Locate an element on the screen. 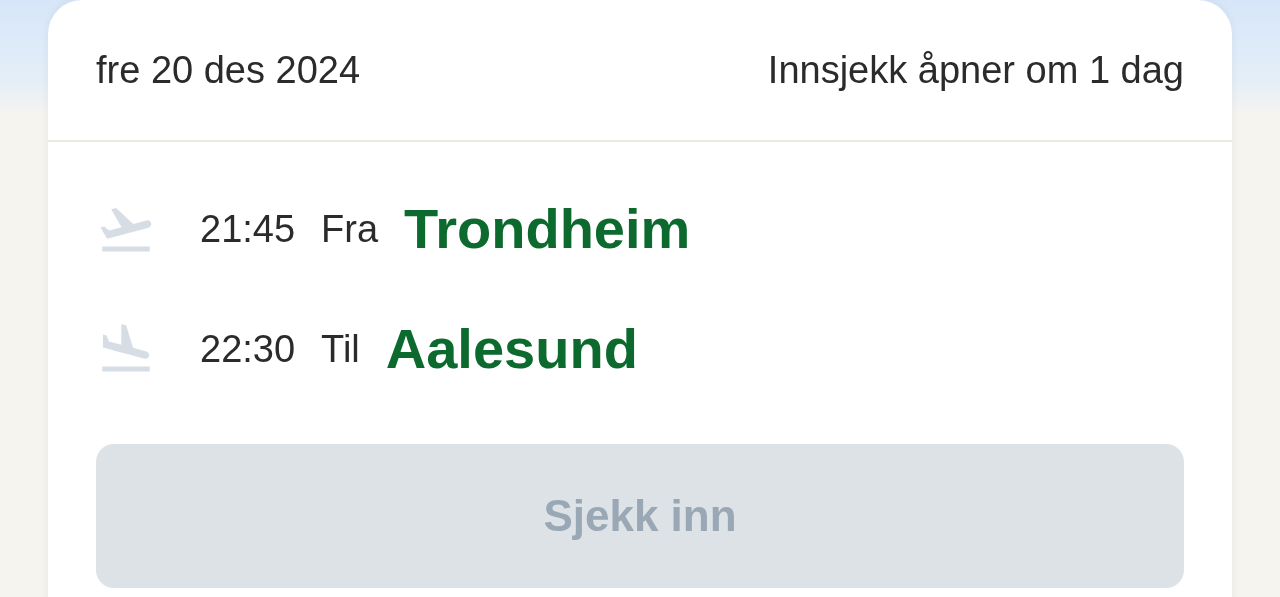  checkin-status: Innsjekk åpner om 1 dag is located at coordinates (975, 70).